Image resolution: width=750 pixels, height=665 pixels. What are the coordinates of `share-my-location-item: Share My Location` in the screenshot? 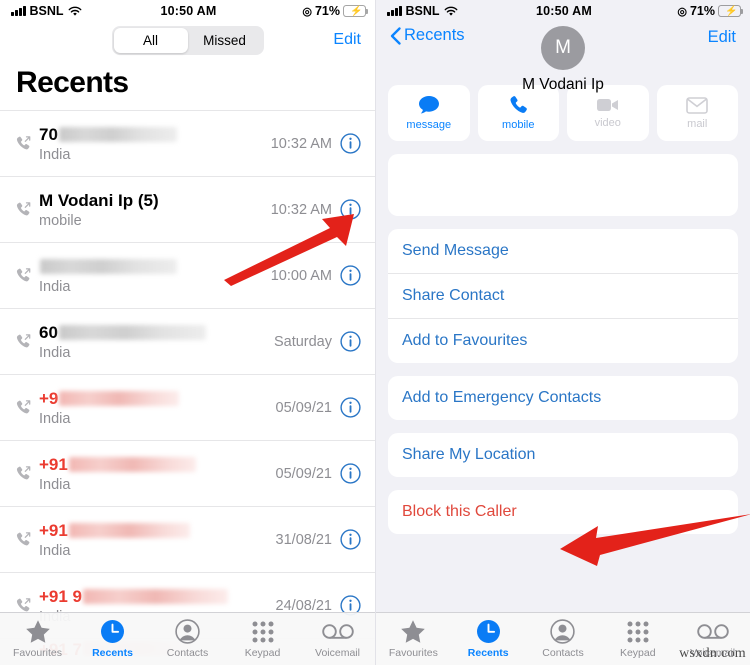 It's located at (563, 455).